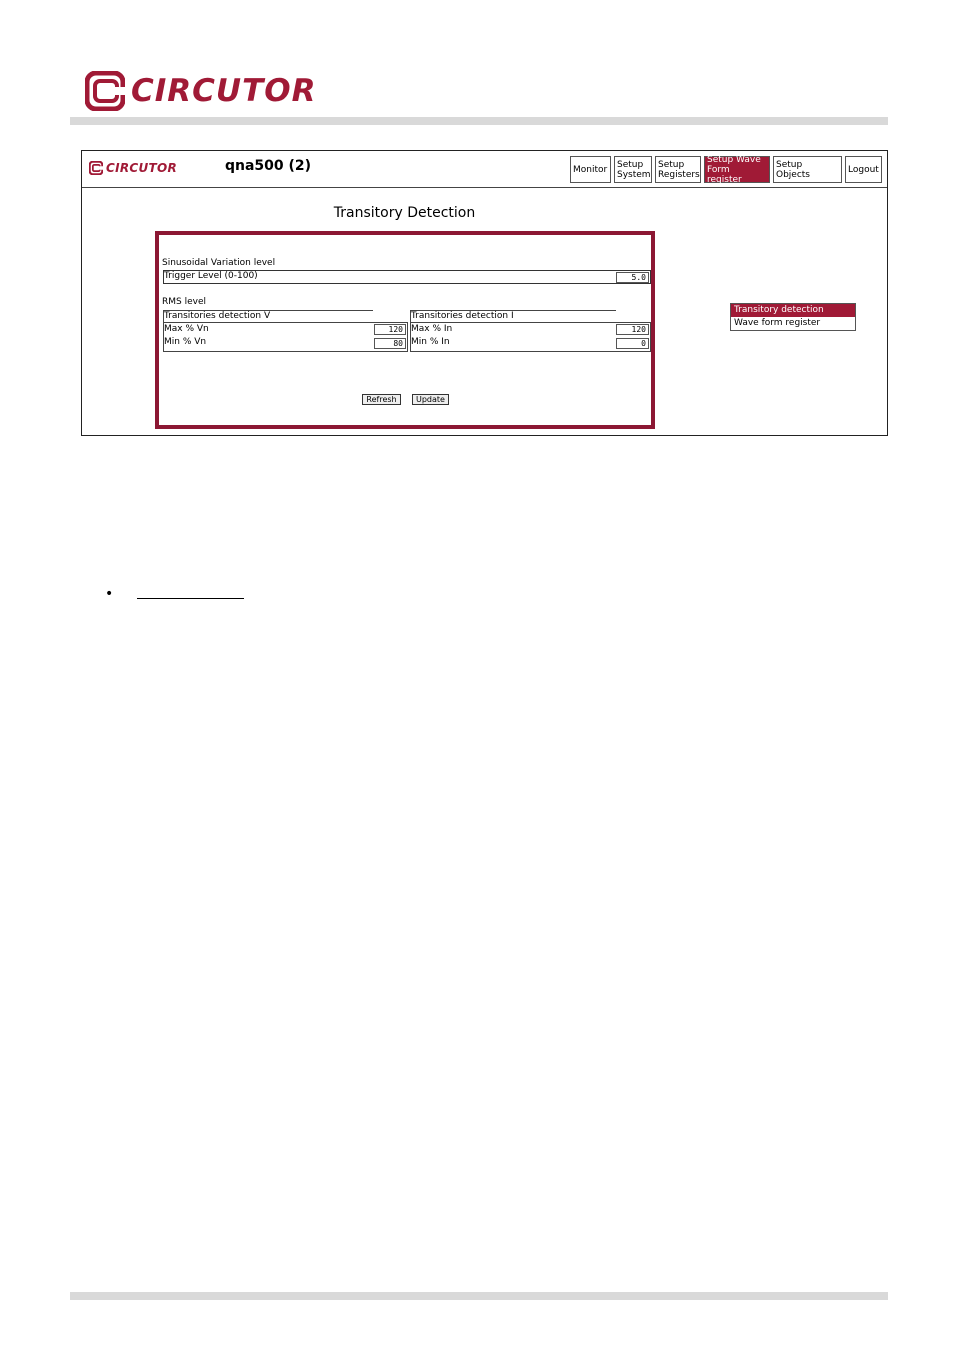  I want to click on refresh-button: Refresh, so click(381, 399).